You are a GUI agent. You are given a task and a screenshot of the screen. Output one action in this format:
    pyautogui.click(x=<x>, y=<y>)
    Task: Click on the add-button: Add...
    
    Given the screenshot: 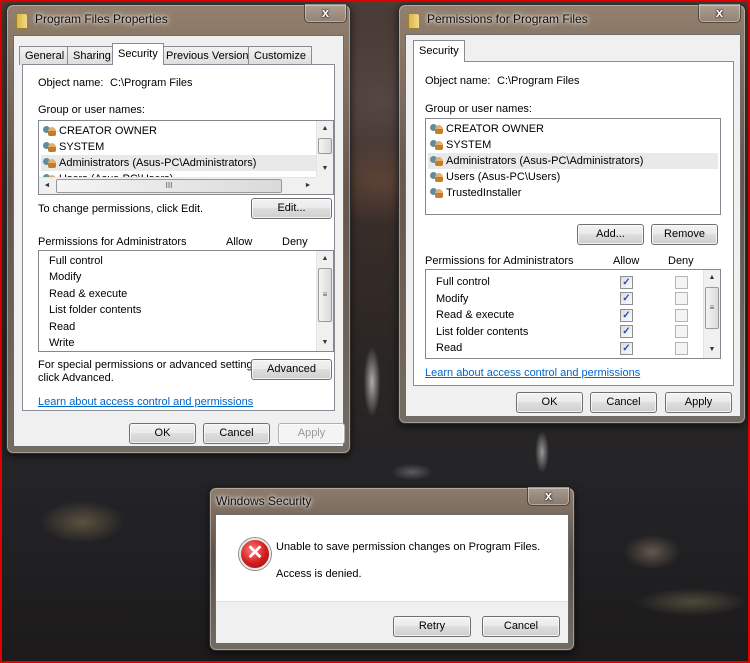 What is the action you would take?
    pyautogui.click(x=610, y=234)
    